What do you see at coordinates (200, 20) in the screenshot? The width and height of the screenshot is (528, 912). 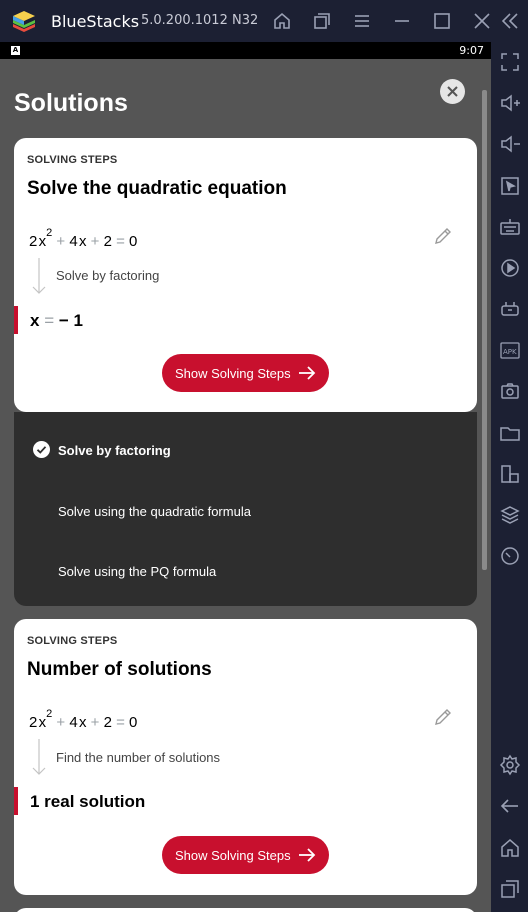 I see `app-version: 5.0.200.1012 N32` at bounding box center [200, 20].